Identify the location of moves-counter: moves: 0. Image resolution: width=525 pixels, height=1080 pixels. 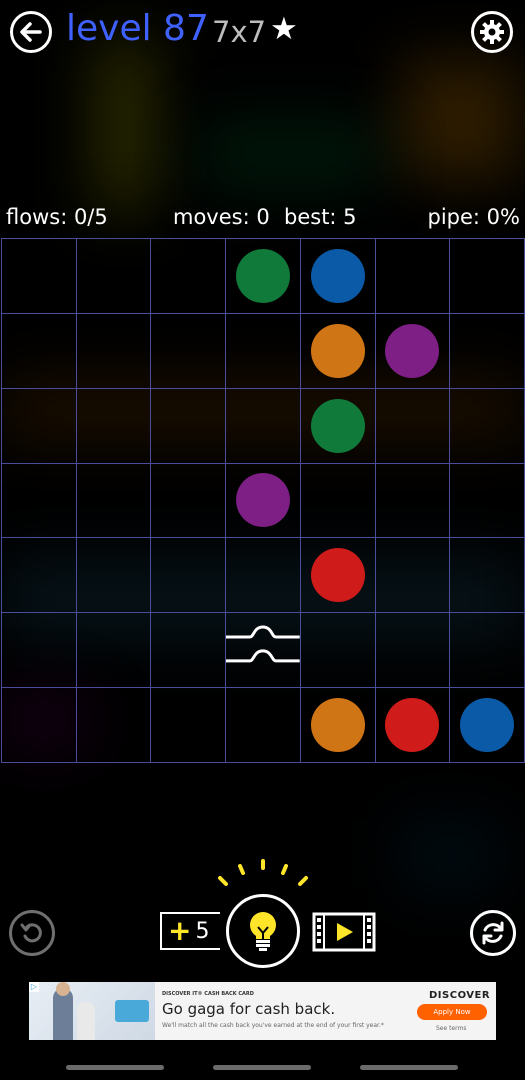
(221, 217).